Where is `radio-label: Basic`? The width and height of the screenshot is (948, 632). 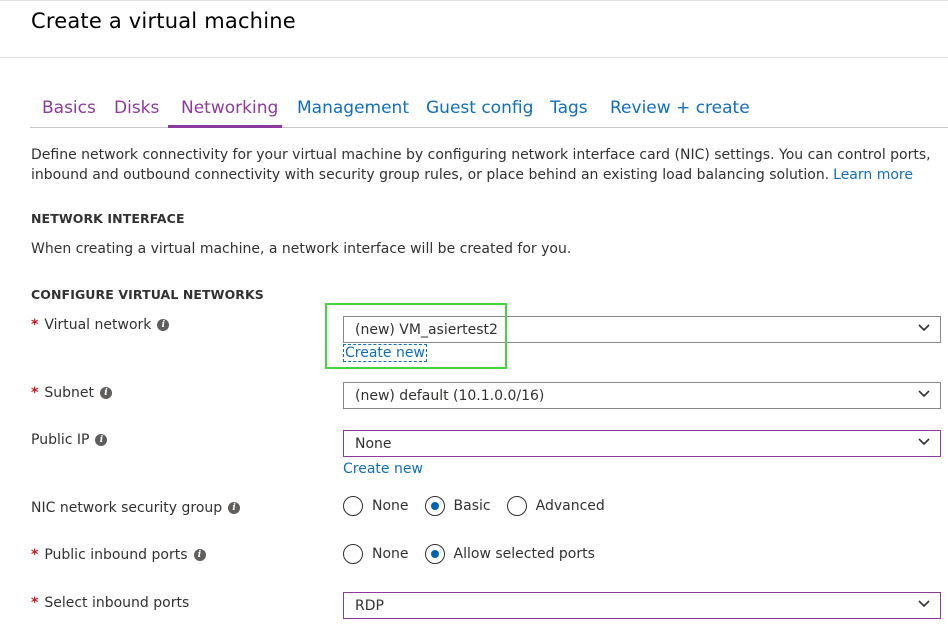
radio-label: Basic is located at coordinates (472, 506).